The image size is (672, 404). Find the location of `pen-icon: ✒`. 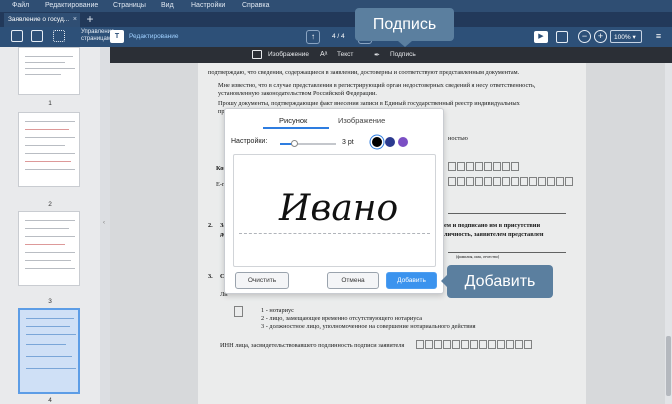

pen-icon: ✒ is located at coordinates (377, 55).